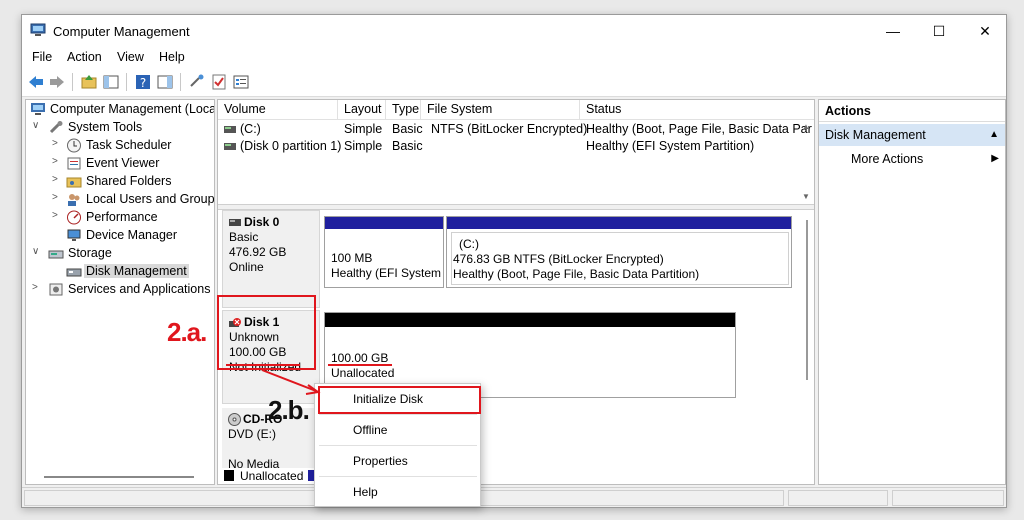 Image resolution: width=1024 pixels, height=520 pixels. What do you see at coordinates (89, 82) in the screenshot?
I see `up-folder-icon` at bounding box center [89, 82].